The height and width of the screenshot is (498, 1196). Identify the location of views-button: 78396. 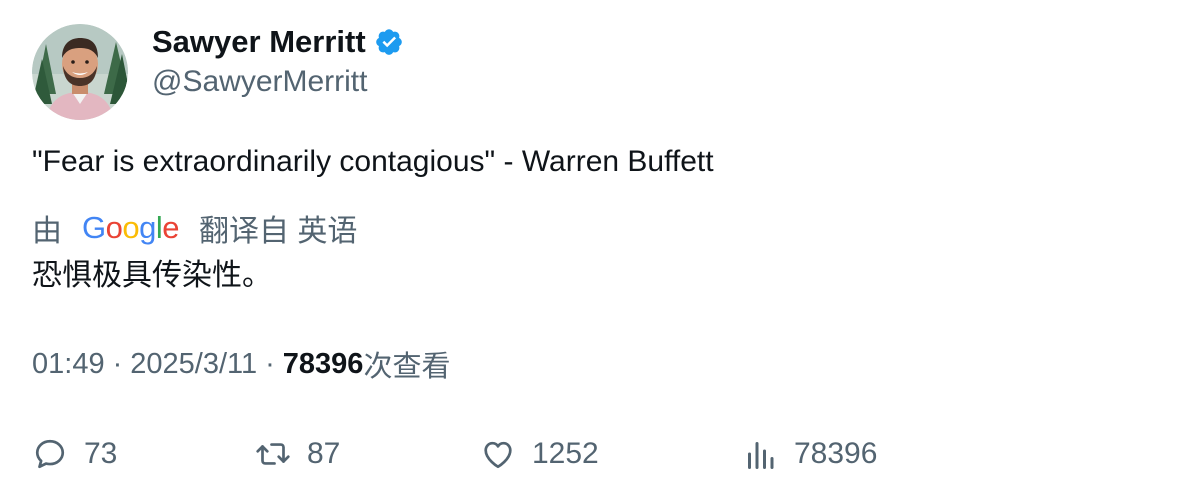
(809, 454).